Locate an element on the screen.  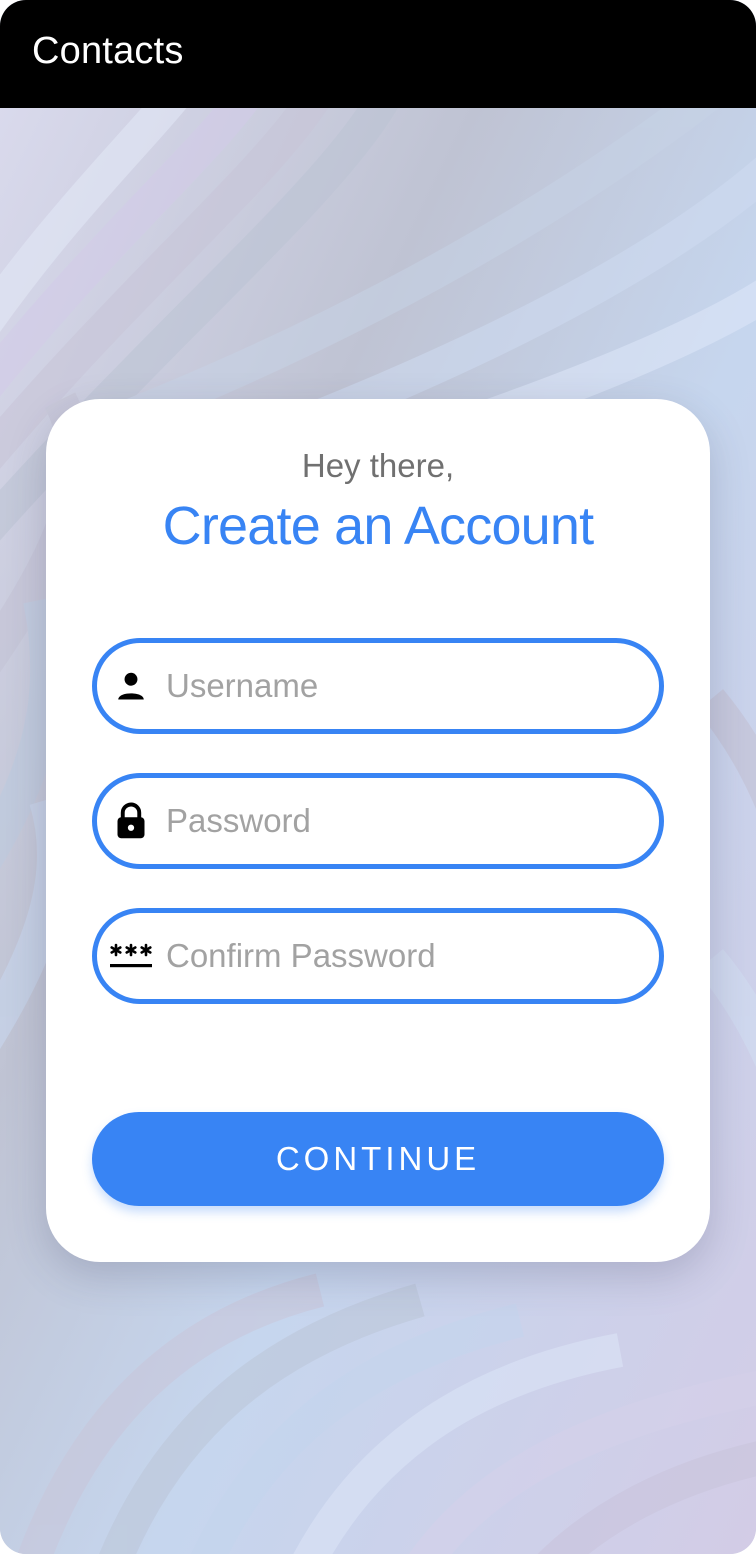
username-field is located at coordinates (378, 686).